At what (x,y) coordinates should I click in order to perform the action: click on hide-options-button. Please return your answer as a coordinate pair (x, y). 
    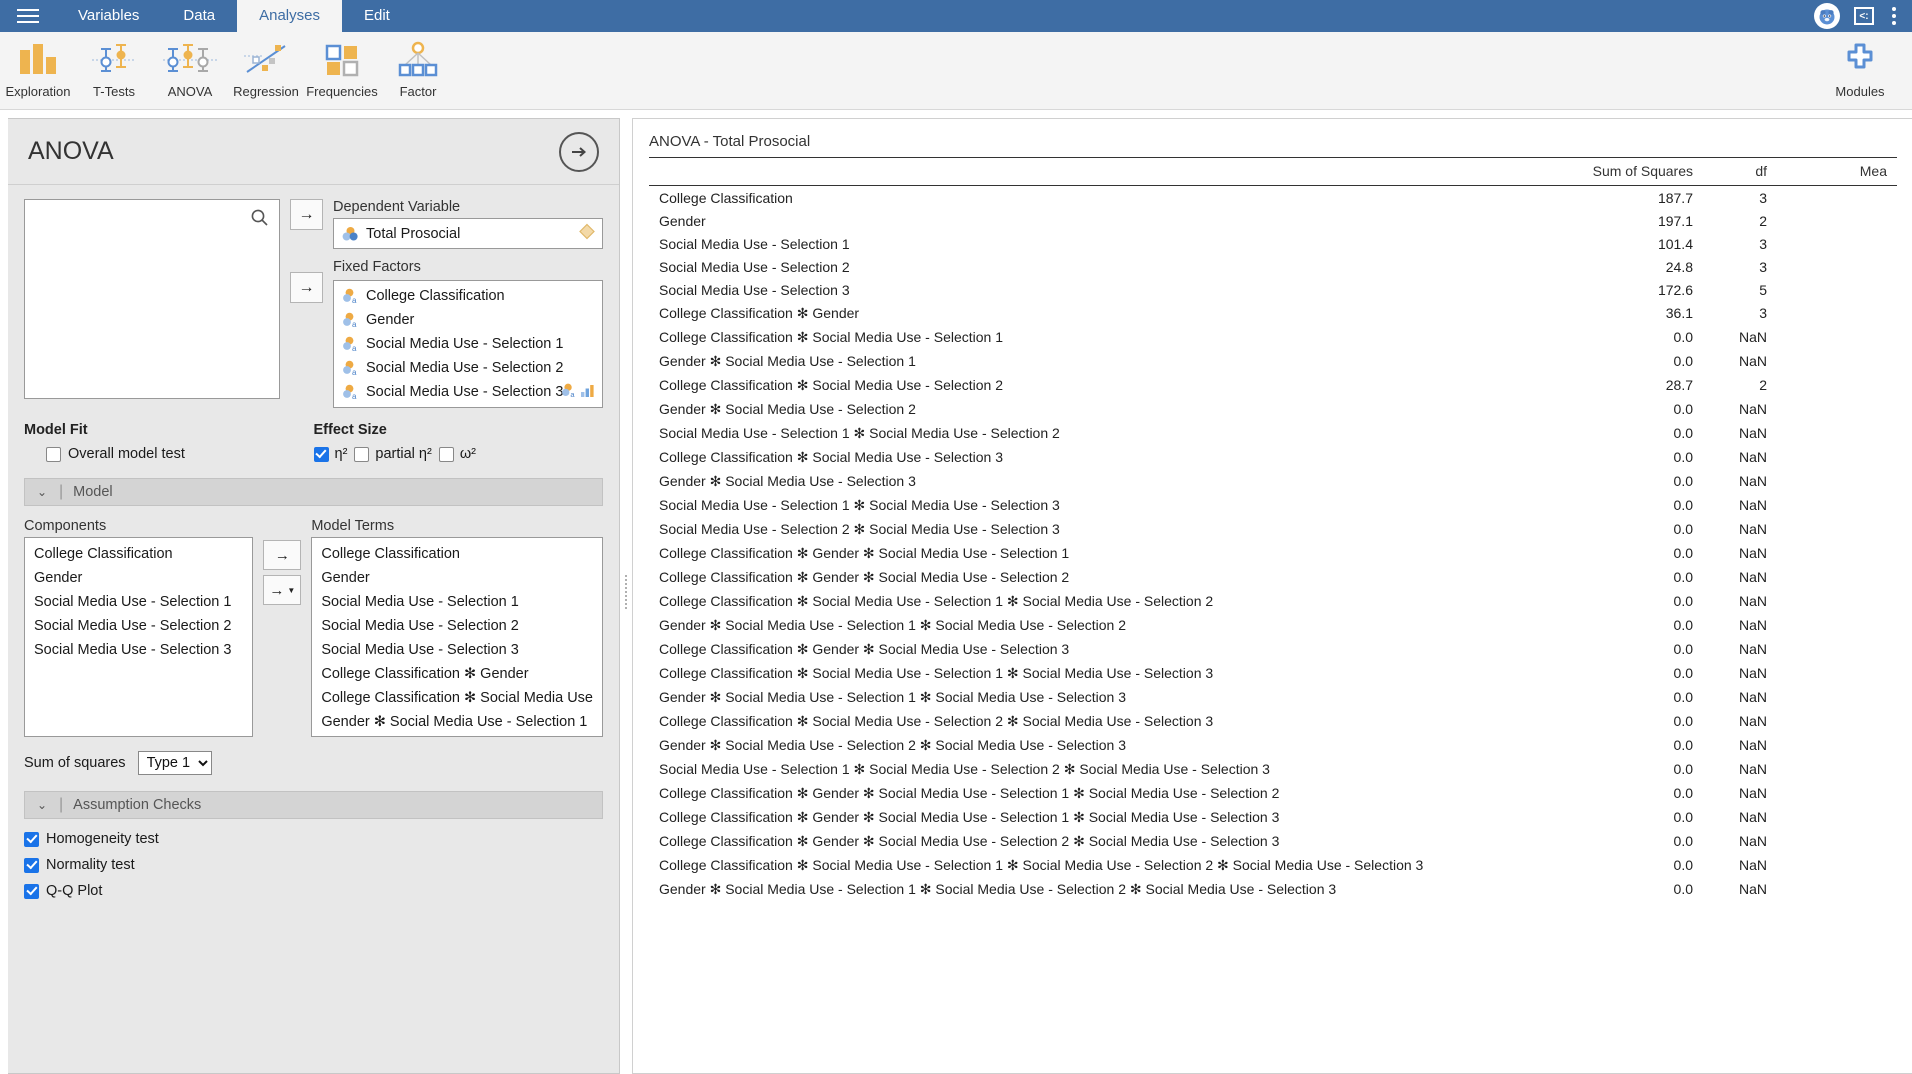
    Looking at the image, I should click on (579, 151).